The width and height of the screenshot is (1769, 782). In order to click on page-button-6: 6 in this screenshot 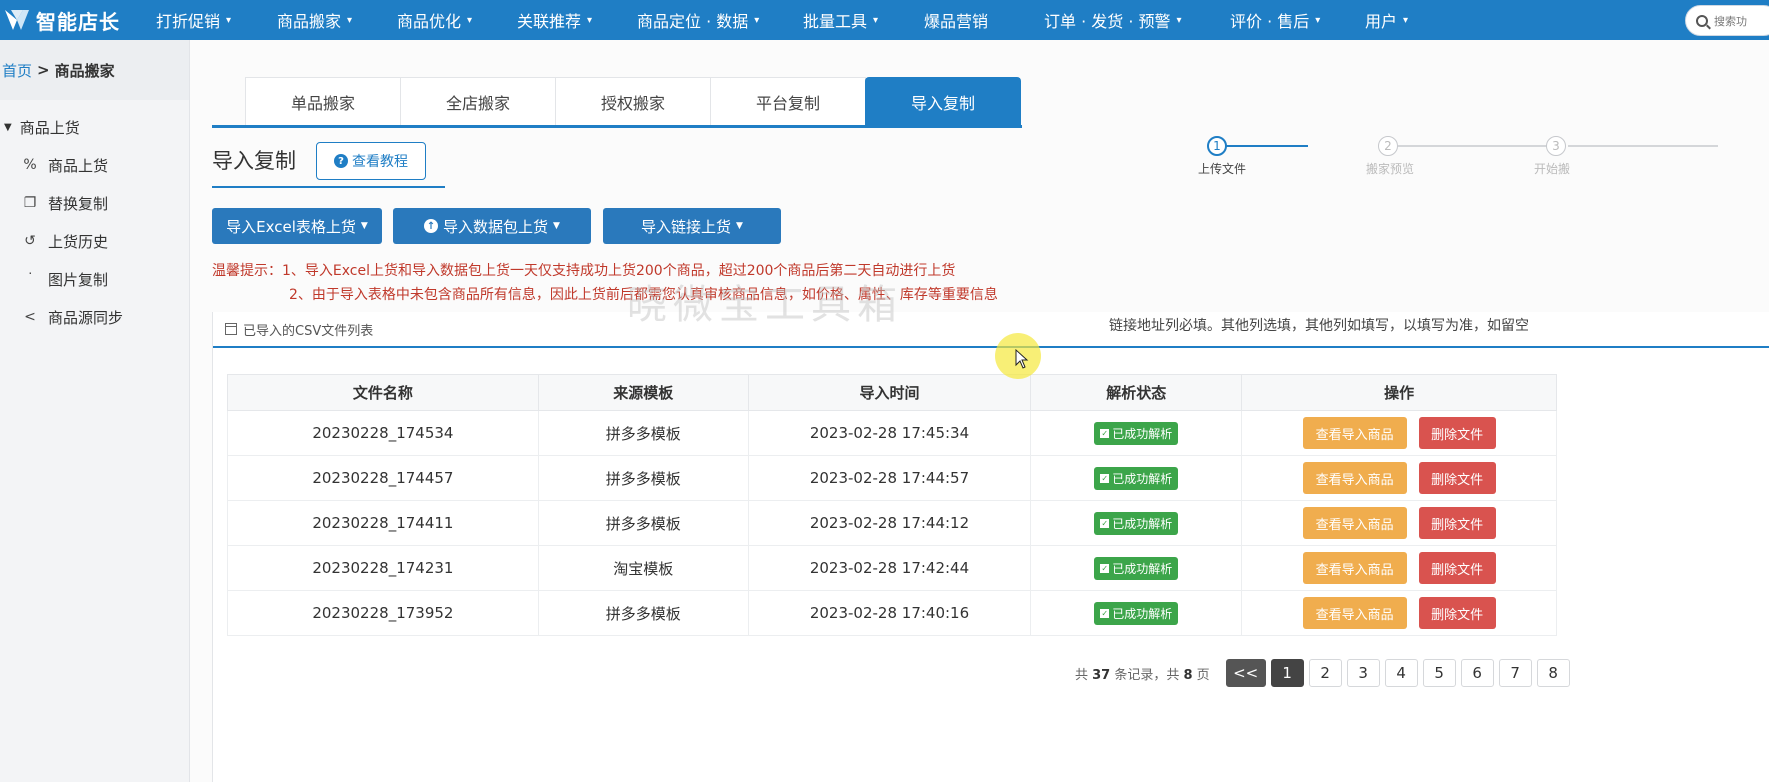, I will do `click(1477, 673)`.